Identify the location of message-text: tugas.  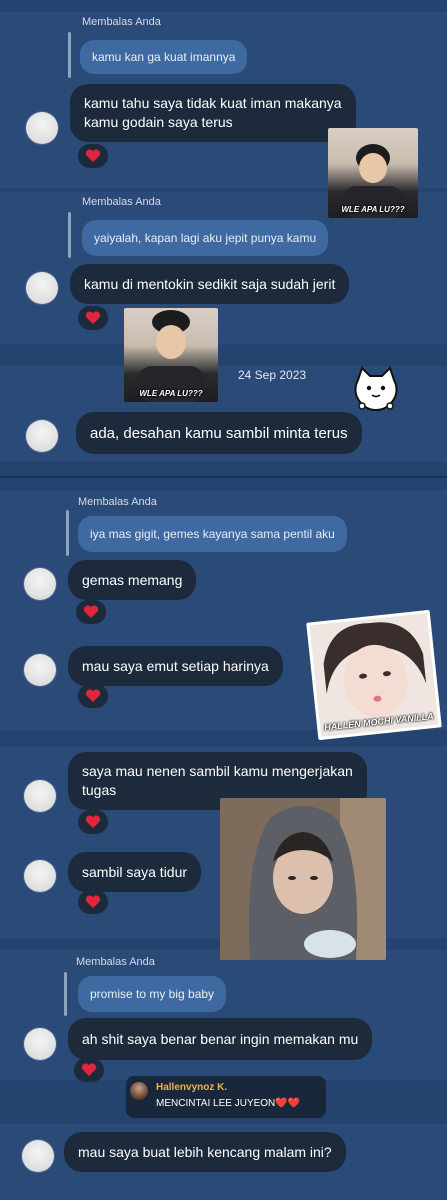
(99, 790).